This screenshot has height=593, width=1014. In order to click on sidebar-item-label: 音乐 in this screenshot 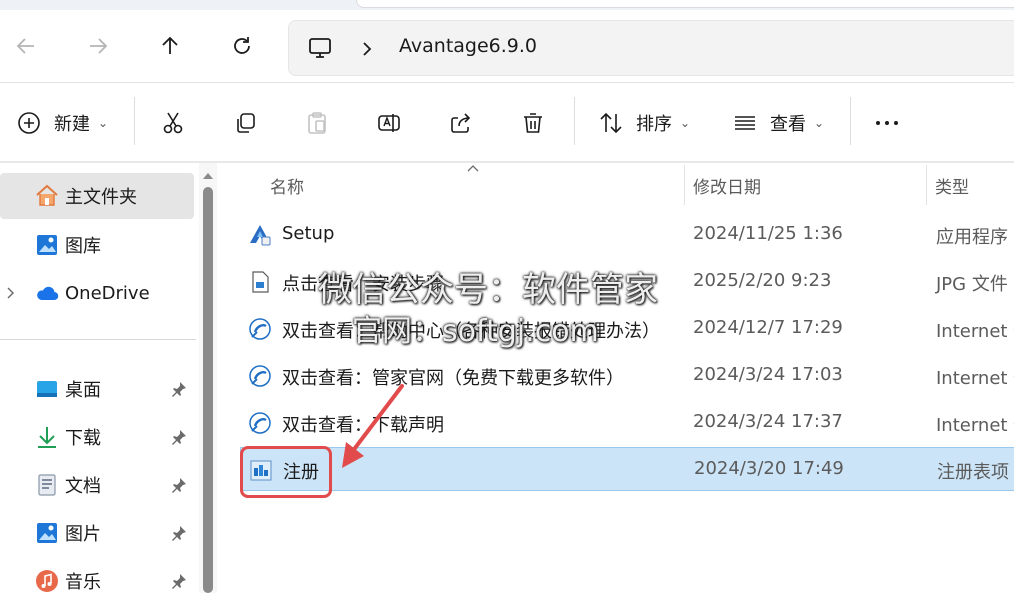, I will do `click(83, 582)`.